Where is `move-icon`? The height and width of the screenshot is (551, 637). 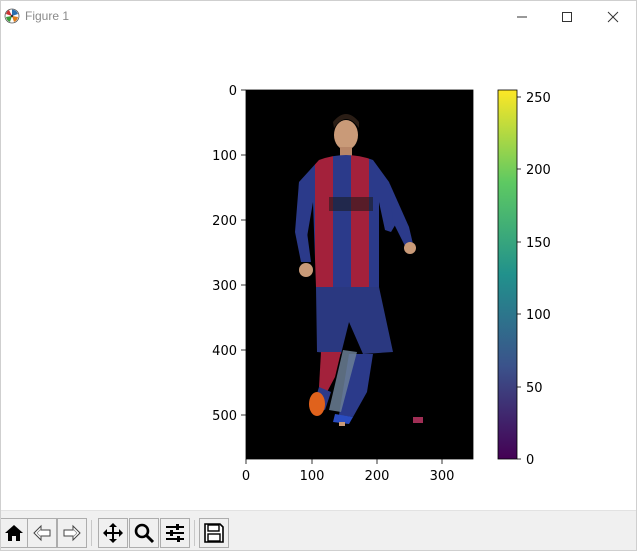 move-icon is located at coordinates (113, 533).